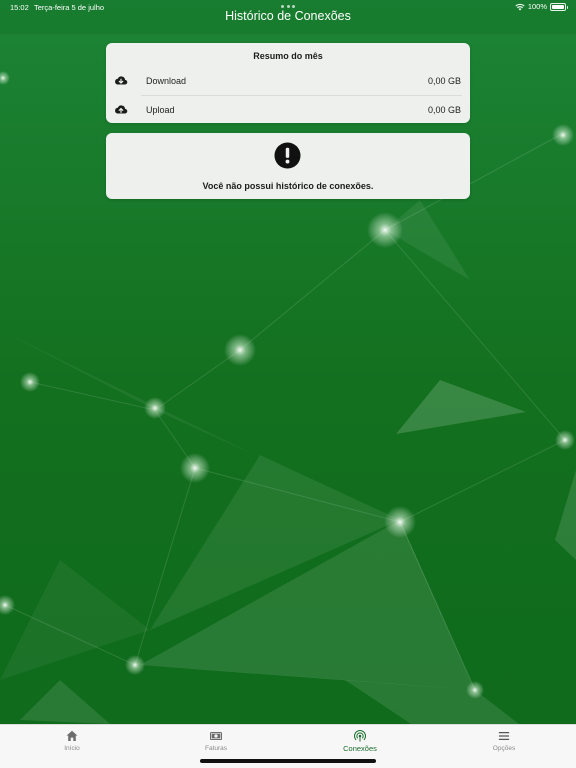 This screenshot has width=576, height=768. Describe the element at coordinates (537, 6) in the screenshot. I see `battery-percent: 100%` at that location.